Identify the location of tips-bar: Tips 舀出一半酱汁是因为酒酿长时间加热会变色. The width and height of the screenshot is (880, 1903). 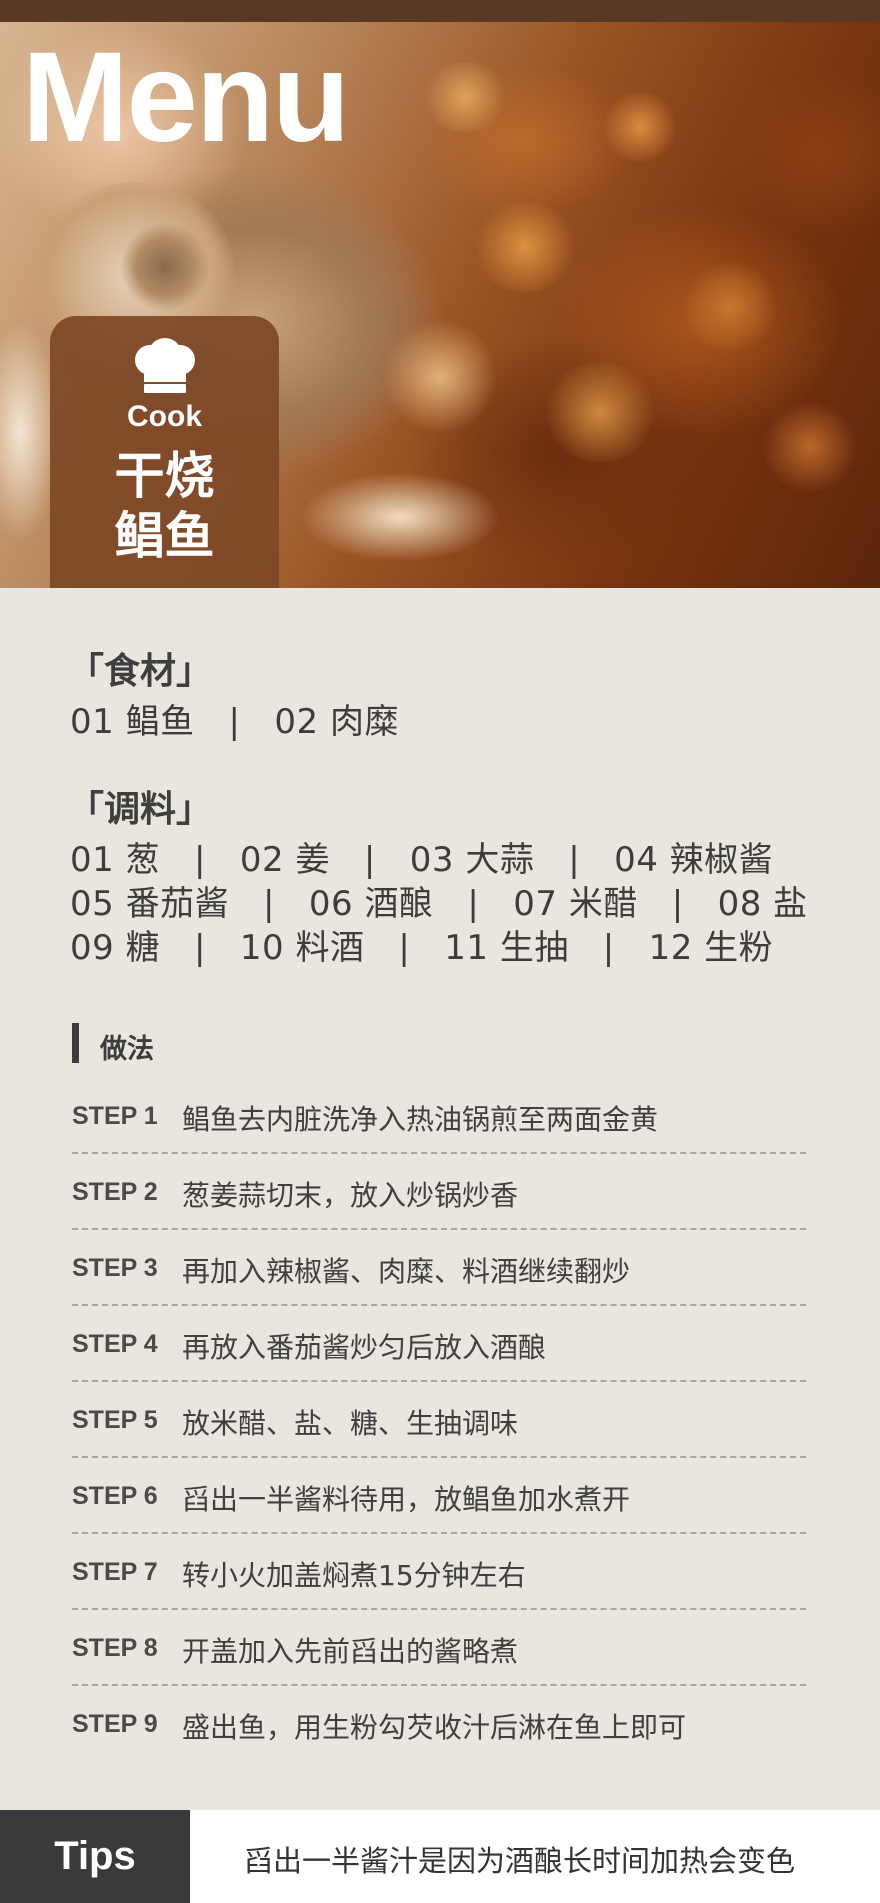
(440, 1856).